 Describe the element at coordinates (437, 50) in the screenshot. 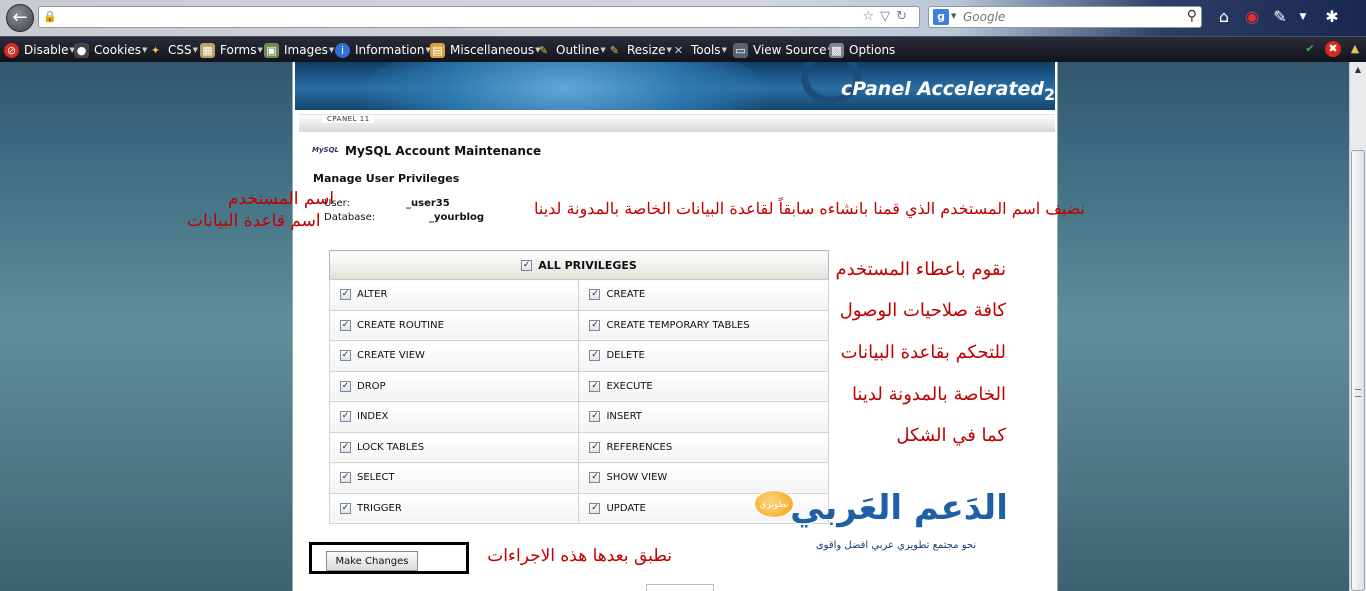

I see `misc-icon: ▤` at that location.